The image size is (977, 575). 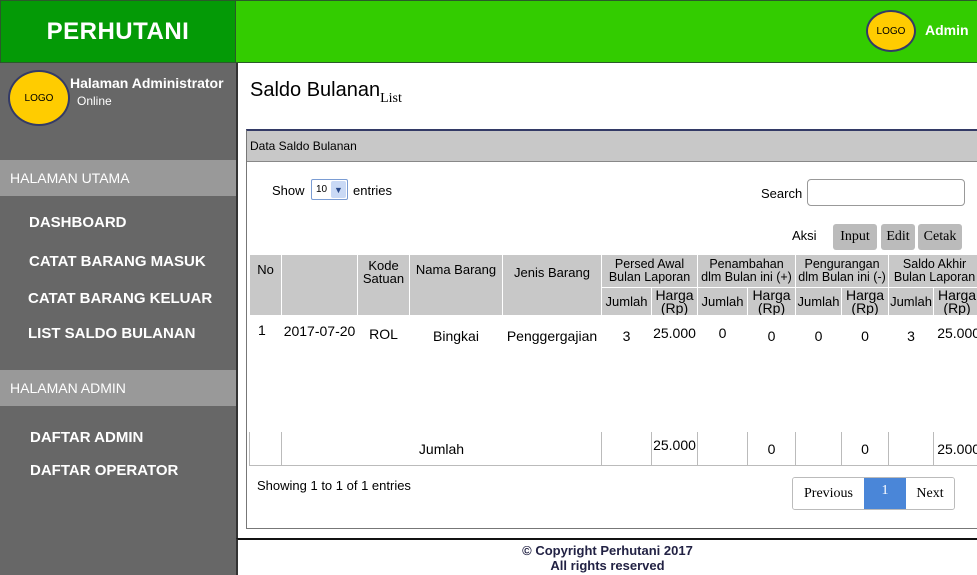 I want to click on cell-awal-harga: 25.000, so click(x=674, y=373).